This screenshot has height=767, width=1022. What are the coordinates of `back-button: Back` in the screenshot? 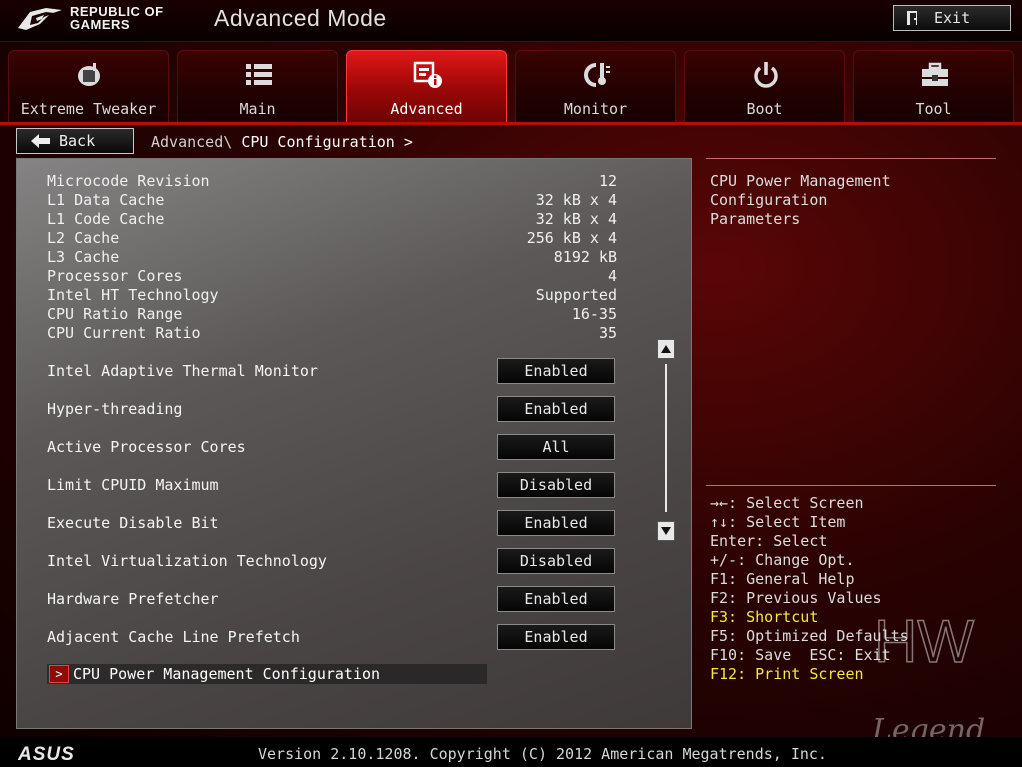 It's located at (75, 141).